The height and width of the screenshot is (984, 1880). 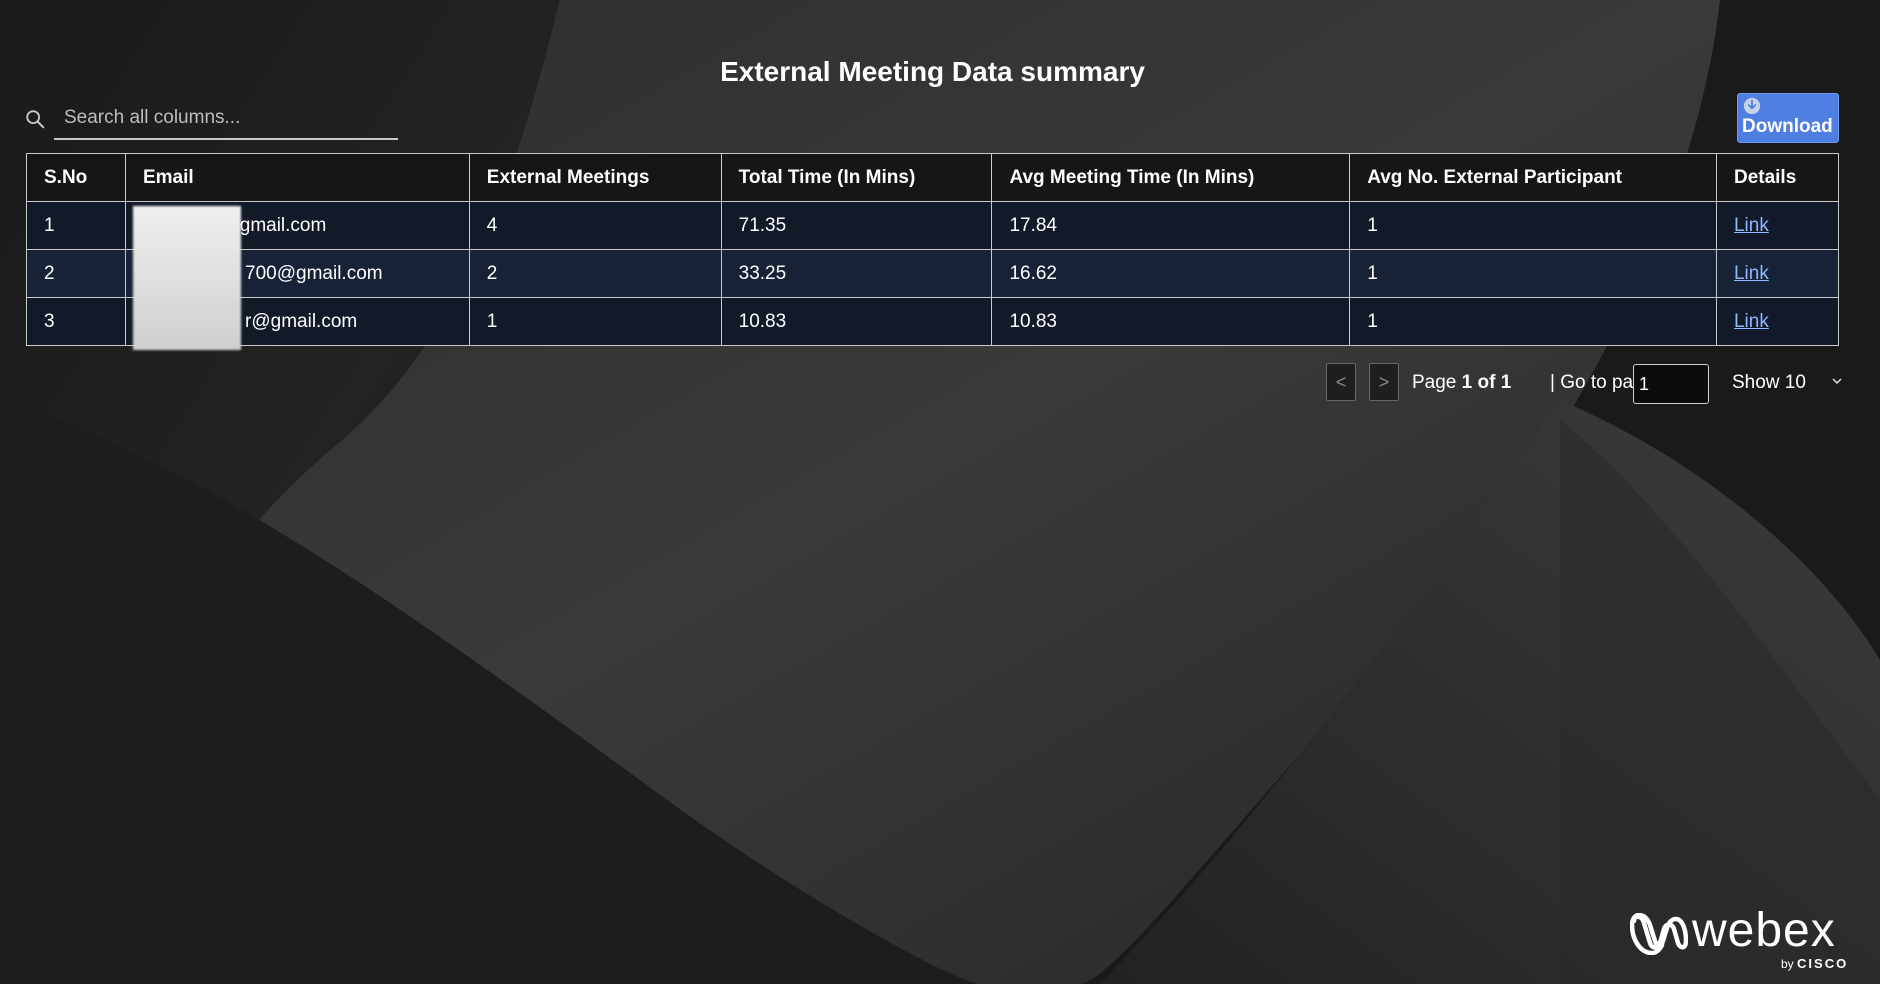 I want to click on chevron-down-icon, so click(x=1837, y=381).